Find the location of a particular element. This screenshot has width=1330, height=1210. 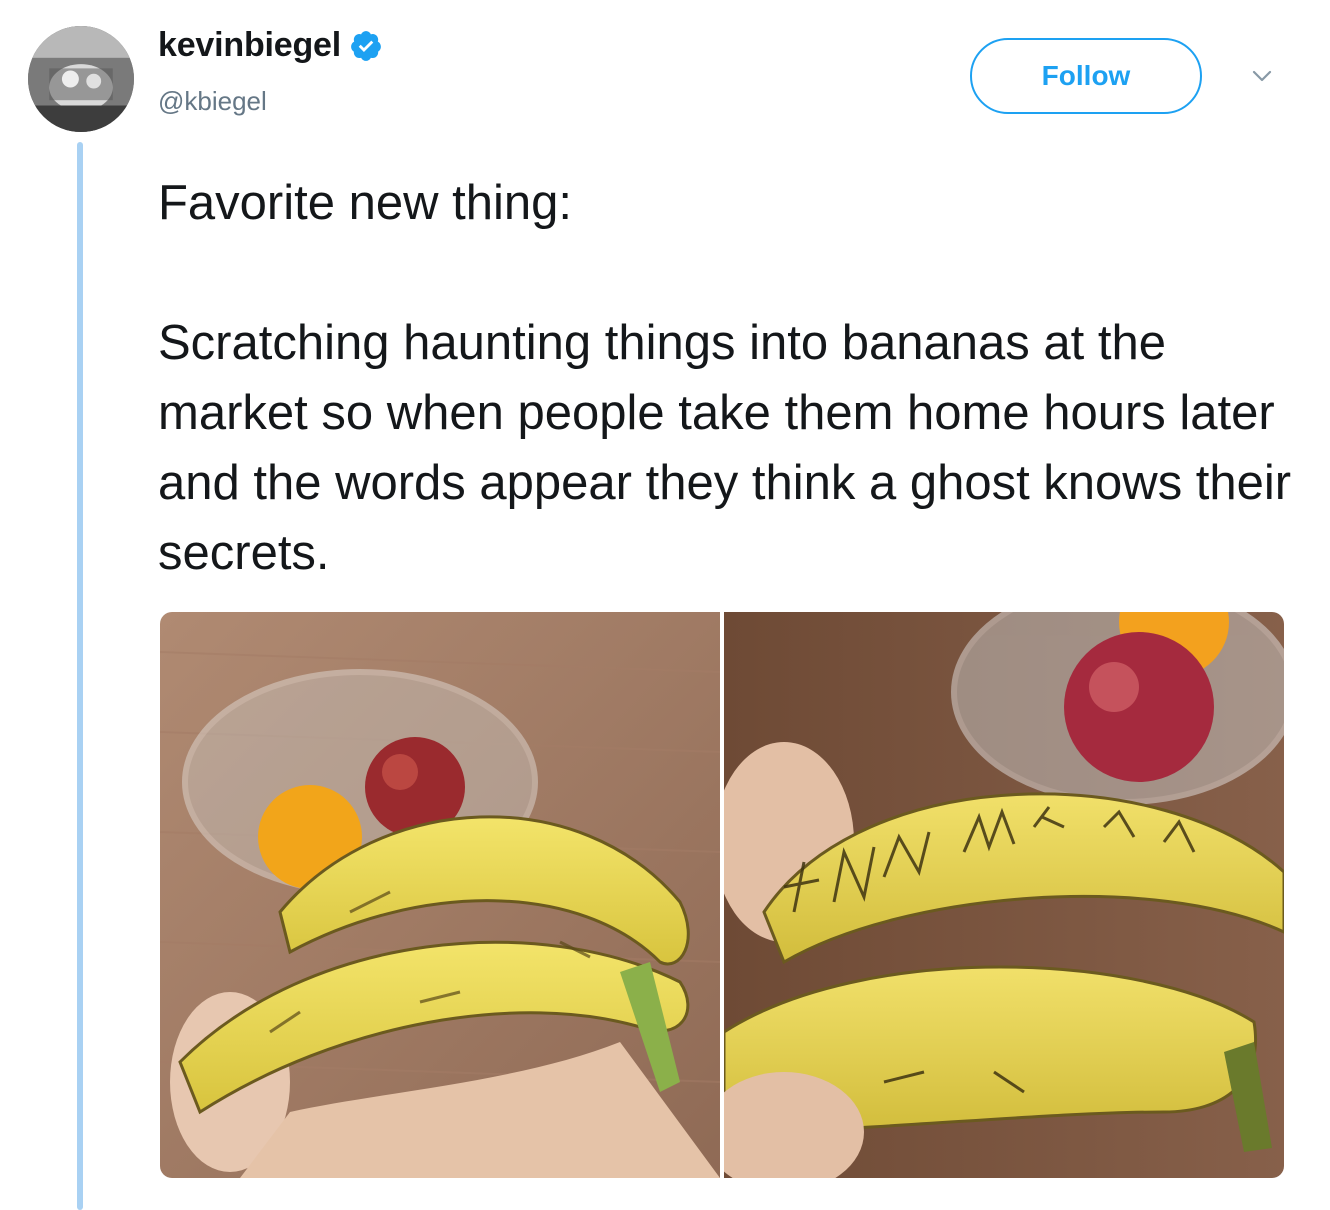

author-handle: @kbiegel is located at coordinates (212, 101).